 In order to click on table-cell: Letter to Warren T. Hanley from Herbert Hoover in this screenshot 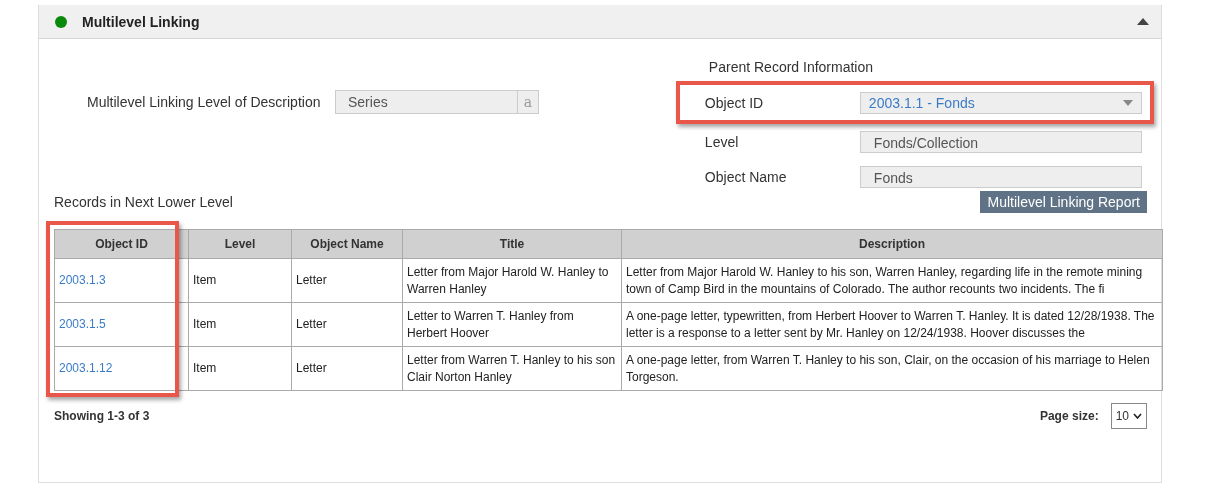, I will do `click(512, 324)`.